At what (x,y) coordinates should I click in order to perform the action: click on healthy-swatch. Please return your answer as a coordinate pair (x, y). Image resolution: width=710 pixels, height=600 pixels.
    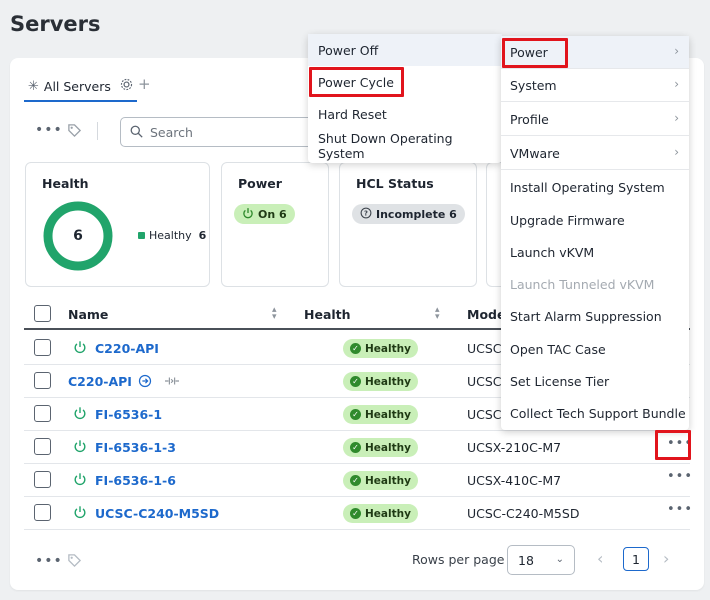
    Looking at the image, I should click on (141, 235).